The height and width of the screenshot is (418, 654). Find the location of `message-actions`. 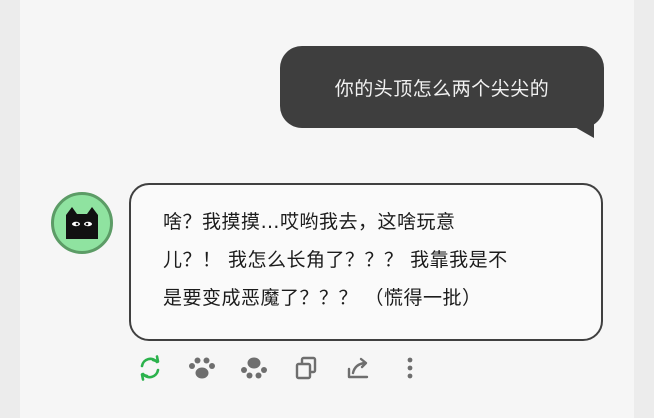

message-actions is located at coordinates (289, 368).